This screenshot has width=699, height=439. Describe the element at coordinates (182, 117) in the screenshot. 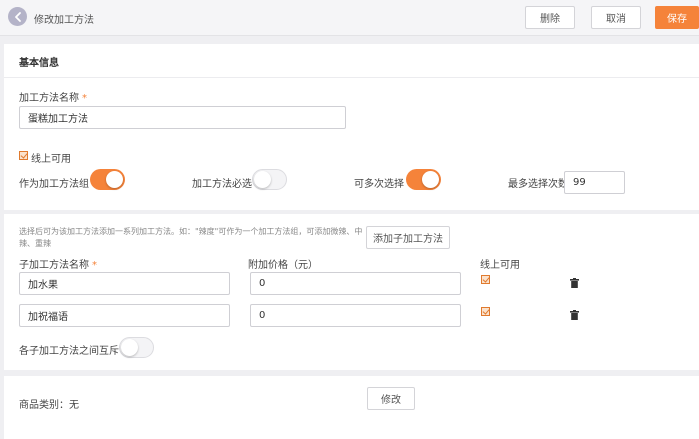

I see `method-name-input: 蛋糕加工方法` at that location.